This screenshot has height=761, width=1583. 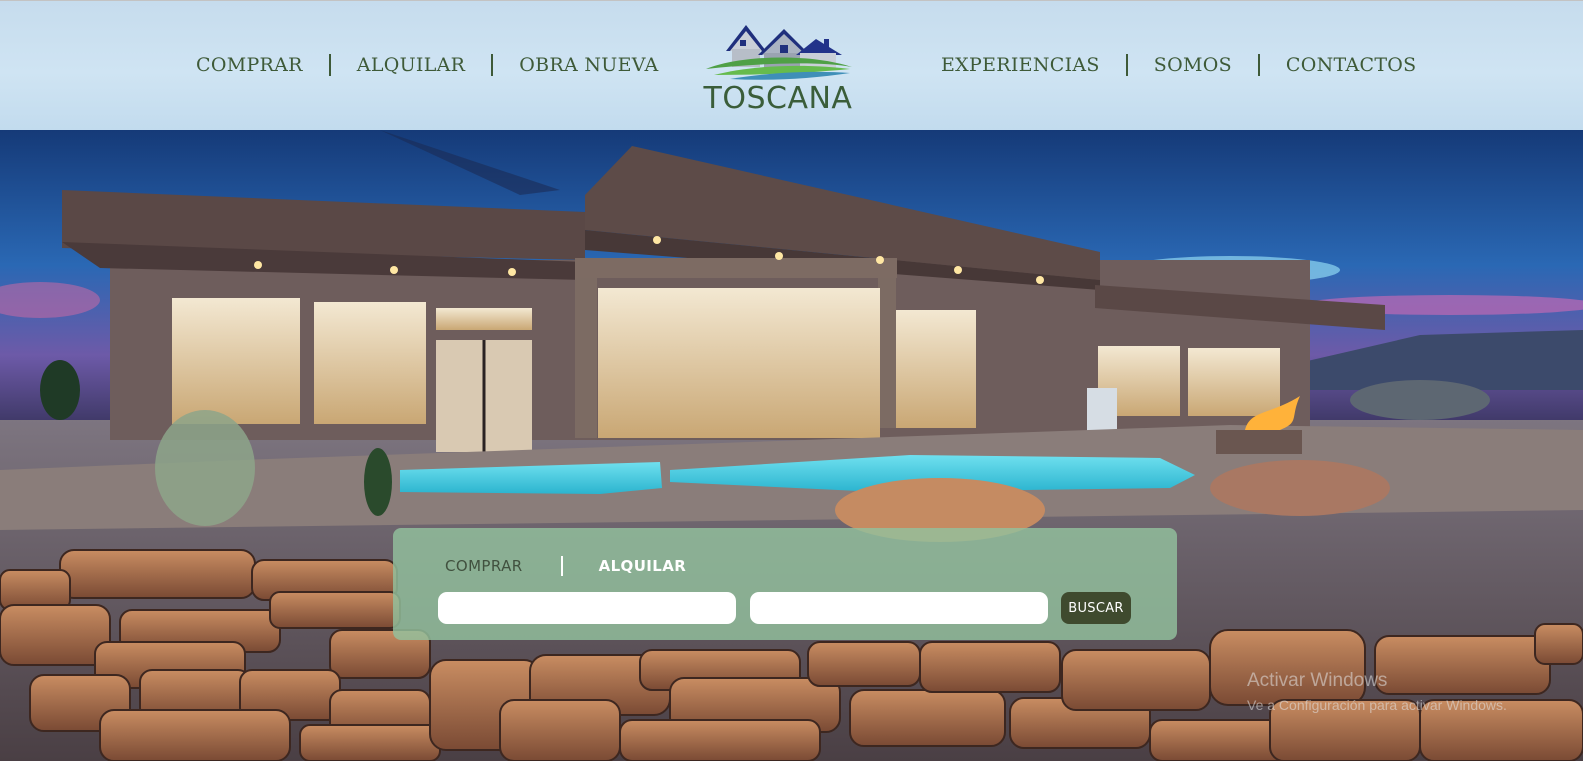 I want to click on houses-icon, so click(x=779, y=52).